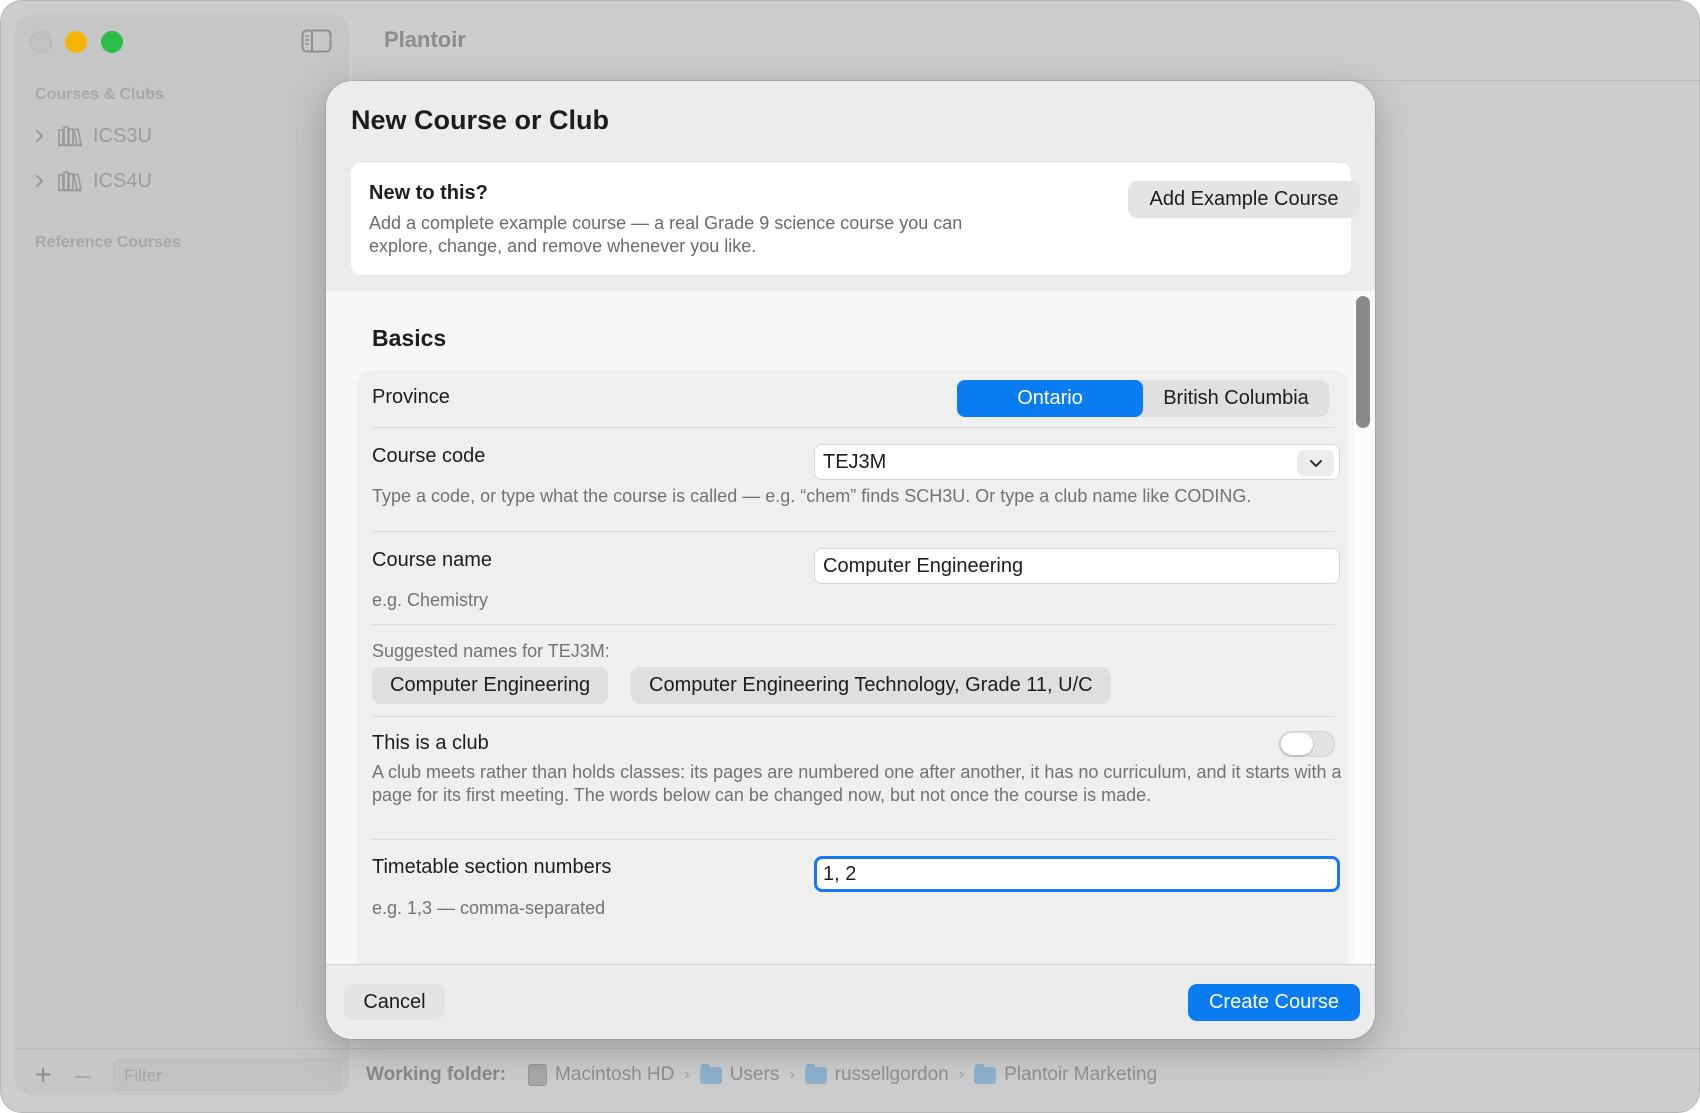  I want to click on add-example-course-button: Add Example Course, so click(1244, 199).